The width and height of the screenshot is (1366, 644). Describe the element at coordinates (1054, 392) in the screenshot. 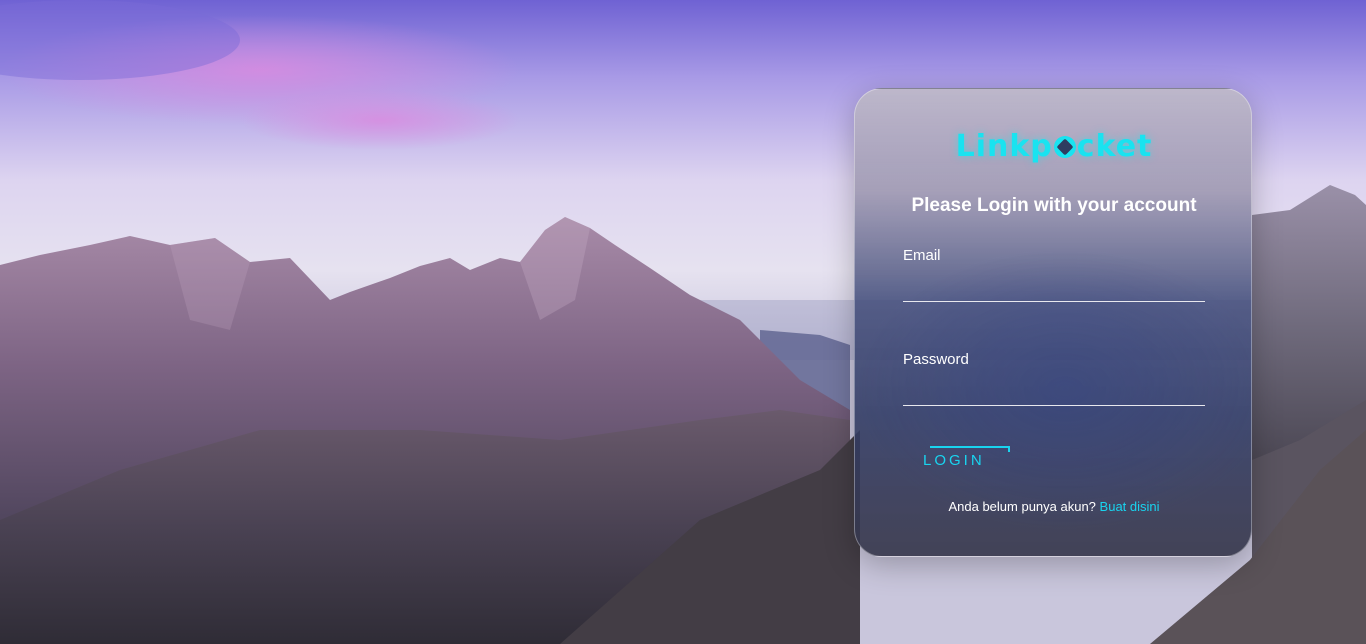

I see `password-field` at that location.